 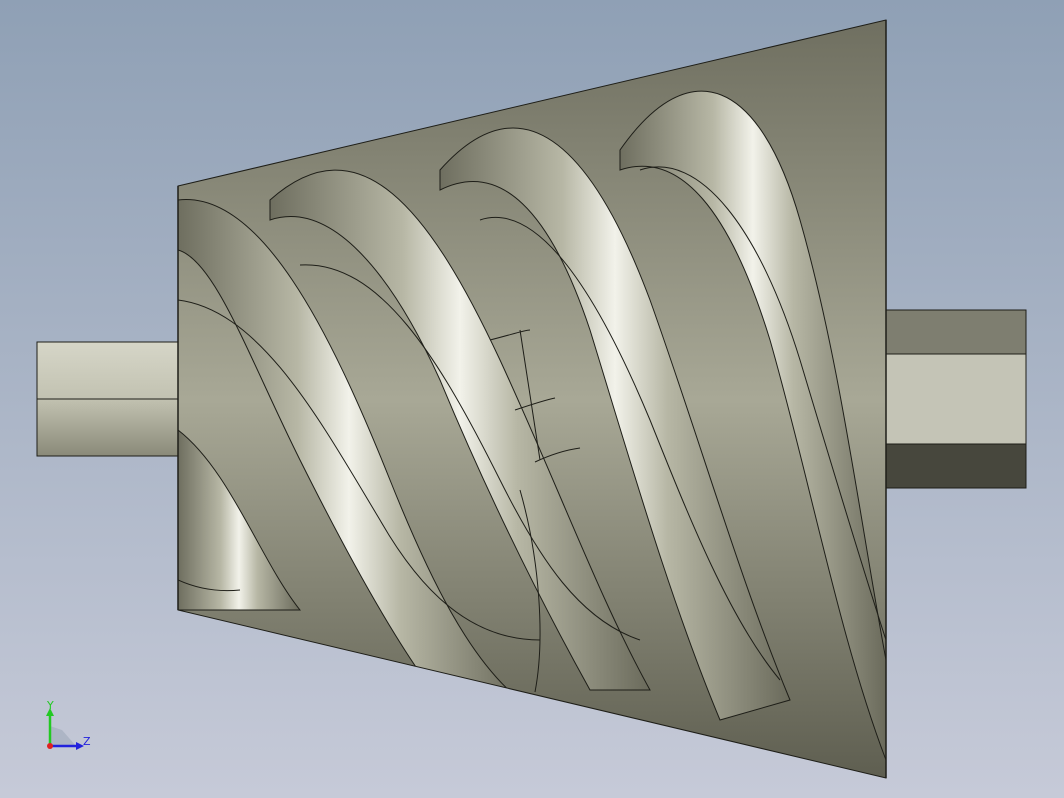 I want to click on left-shaft, so click(x=108, y=399).